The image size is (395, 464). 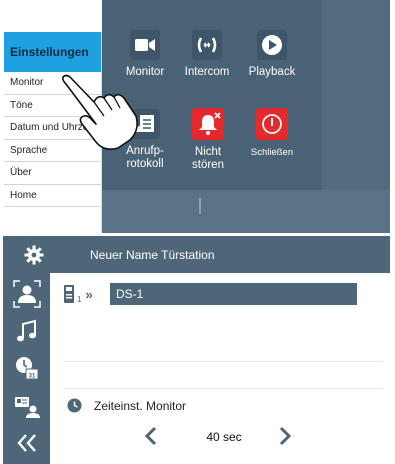 I want to click on device-name-field: DS-1, so click(x=233, y=294).